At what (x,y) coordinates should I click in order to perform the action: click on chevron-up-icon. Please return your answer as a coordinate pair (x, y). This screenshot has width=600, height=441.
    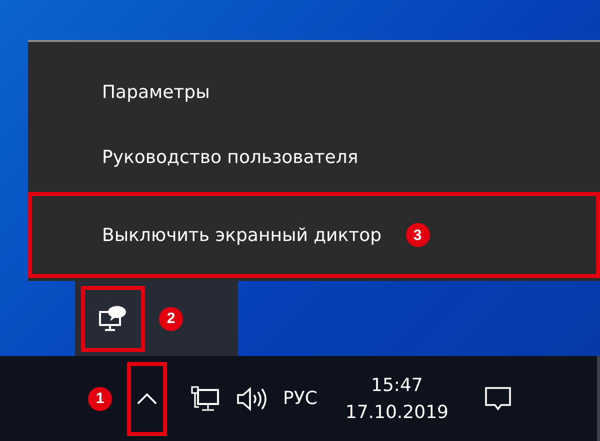
    Looking at the image, I should click on (147, 399).